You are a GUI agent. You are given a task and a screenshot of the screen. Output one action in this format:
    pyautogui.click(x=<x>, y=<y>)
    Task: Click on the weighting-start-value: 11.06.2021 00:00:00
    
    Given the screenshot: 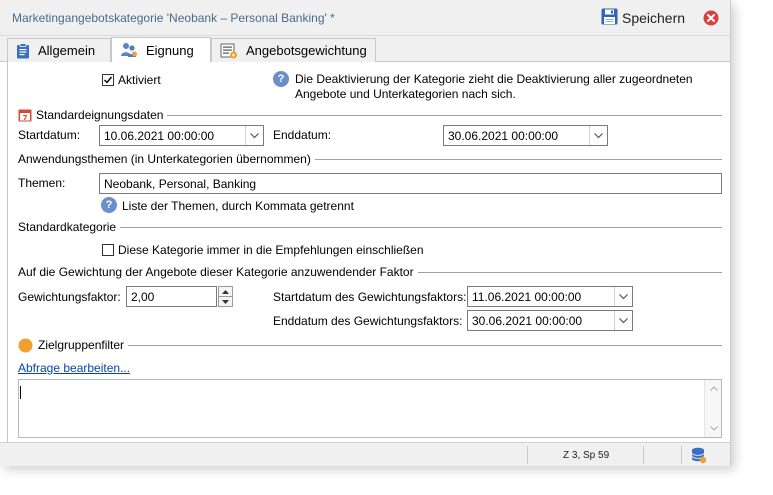 What is the action you would take?
    pyautogui.click(x=527, y=296)
    